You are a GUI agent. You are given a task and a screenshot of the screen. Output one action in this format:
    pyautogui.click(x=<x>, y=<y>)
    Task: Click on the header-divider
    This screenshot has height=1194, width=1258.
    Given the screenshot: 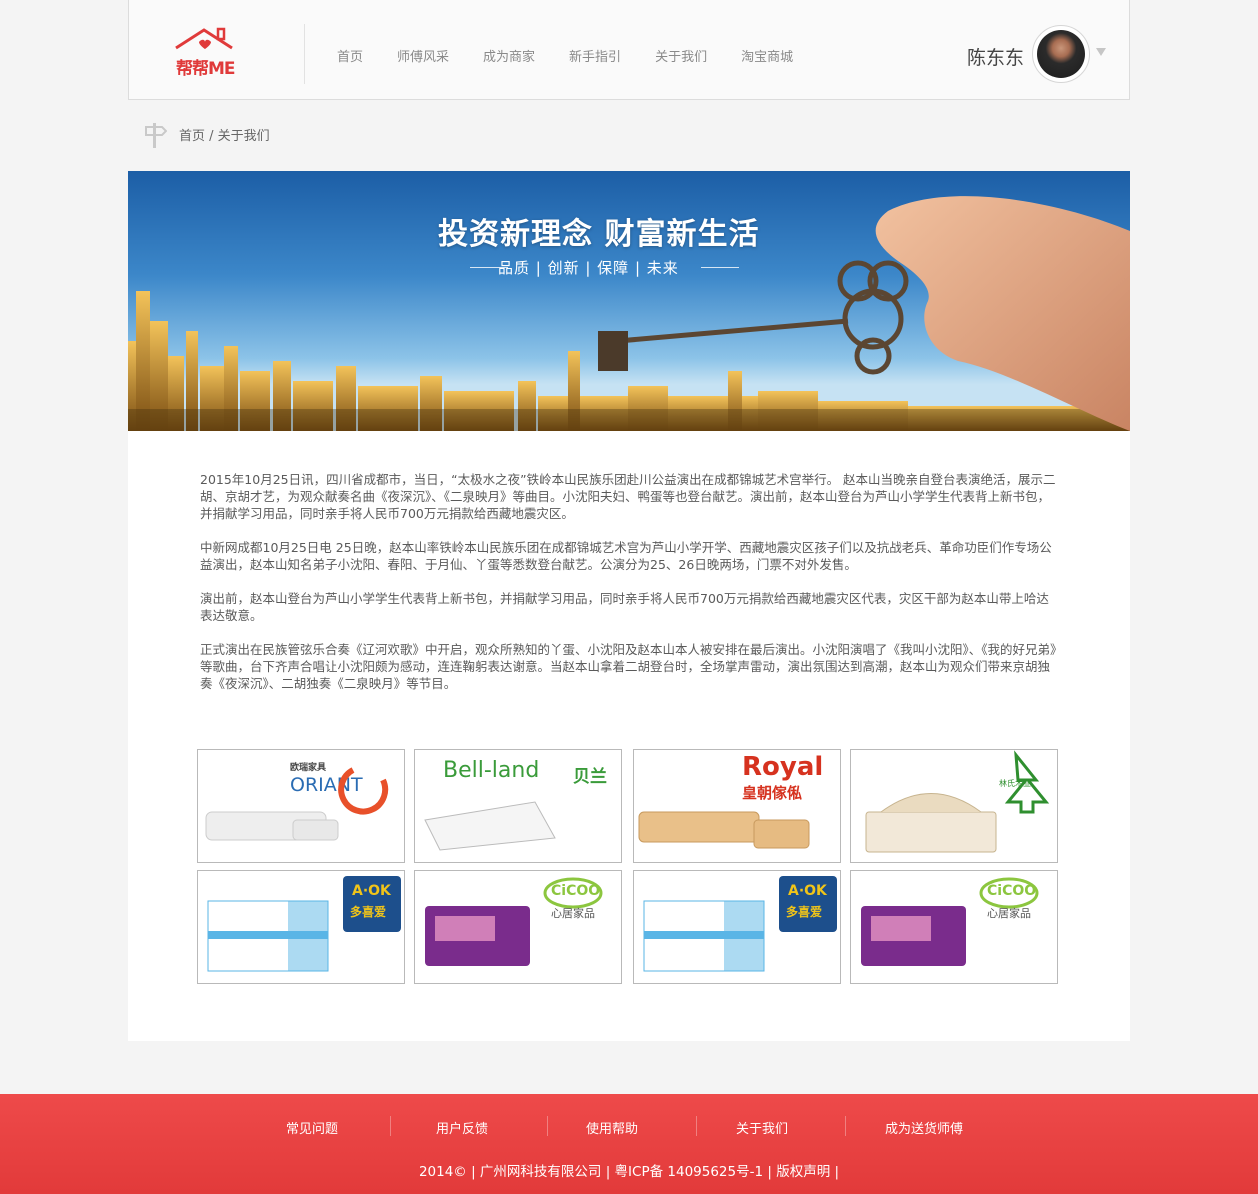 What is the action you would take?
    pyautogui.click(x=304, y=54)
    